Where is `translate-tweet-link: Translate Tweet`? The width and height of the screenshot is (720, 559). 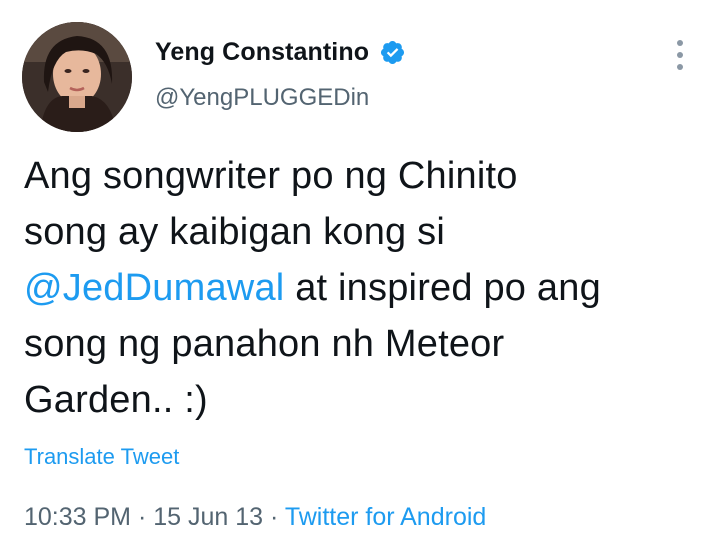 translate-tweet-link: Translate Tweet is located at coordinates (101, 457).